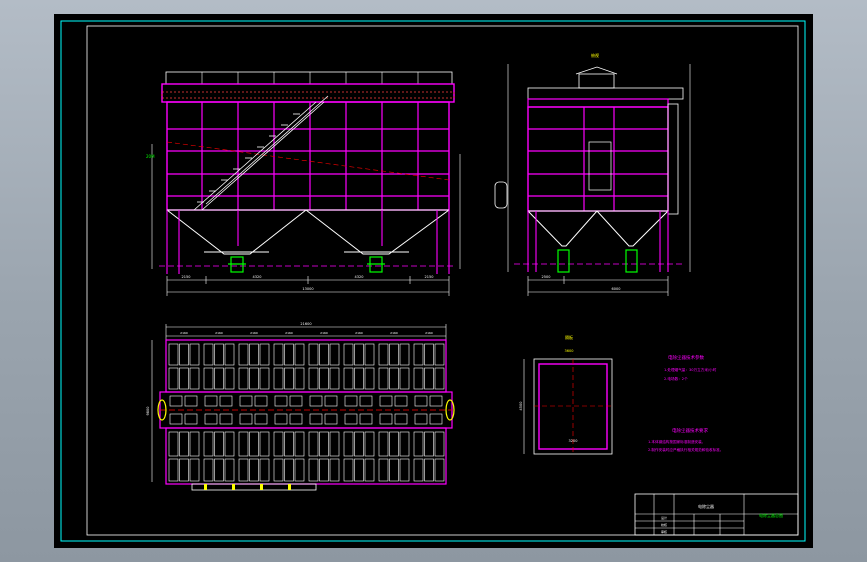 The height and width of the screenshot is (562, 867). What do you see at coordinates (254, 333) in the screenshot?
I see `plan-dim-2: 2160` at bounding box center [254, 333].